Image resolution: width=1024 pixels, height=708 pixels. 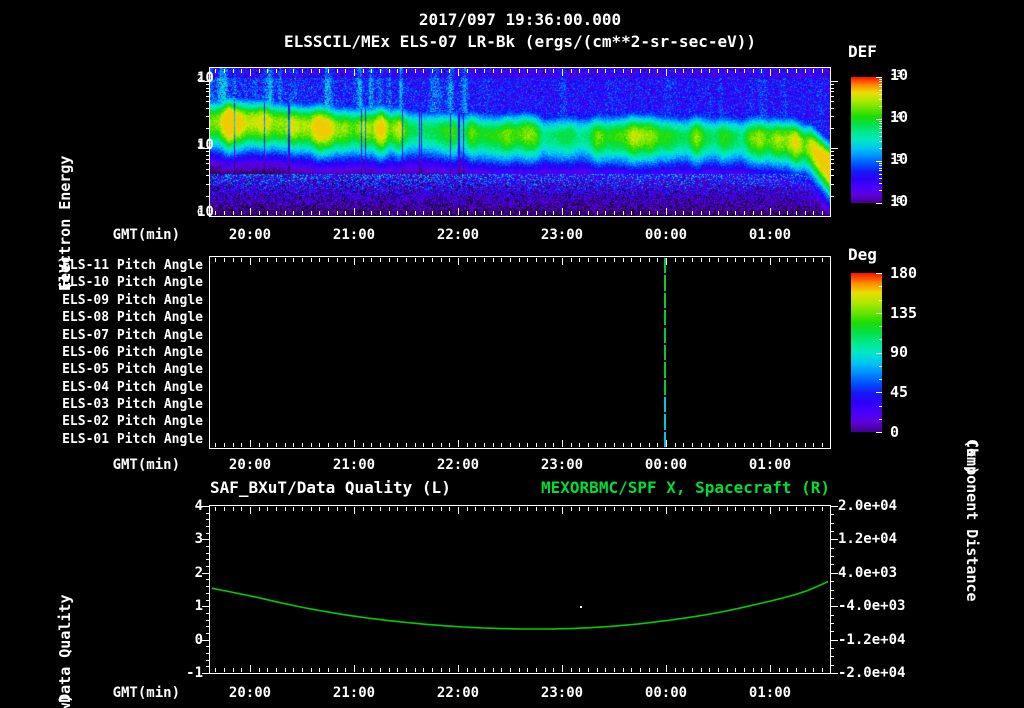 What do you see at coordinates (198, 640) in the screenshot?
I see `left-tick-0: 0` at bounding box center [198, 640].